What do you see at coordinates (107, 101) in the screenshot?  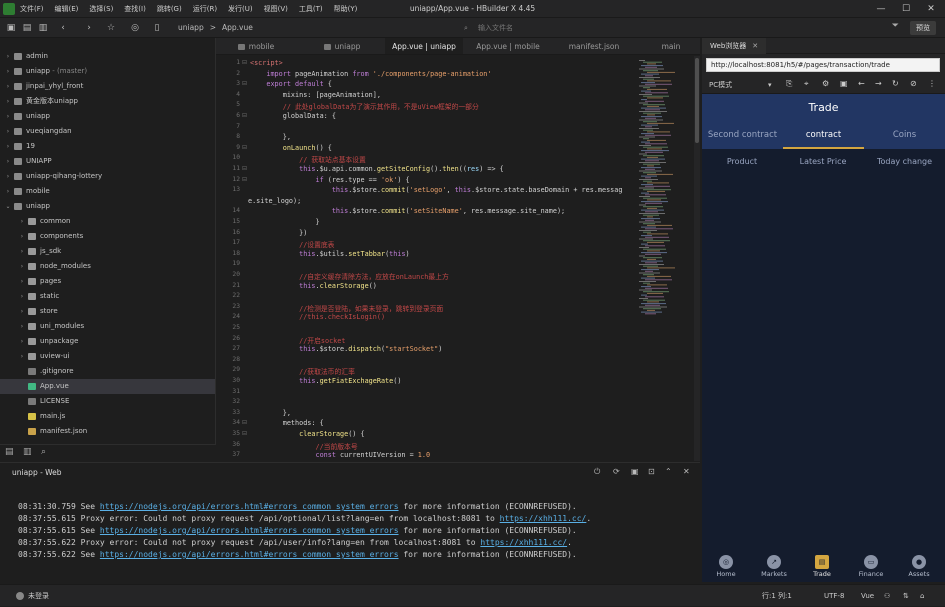 I see `tree-item: › 黄金版本uniapp` at bounding box center [107, 101].